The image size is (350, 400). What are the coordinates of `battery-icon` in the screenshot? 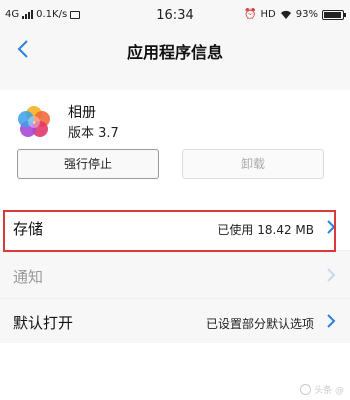 It's located at (334, 14).